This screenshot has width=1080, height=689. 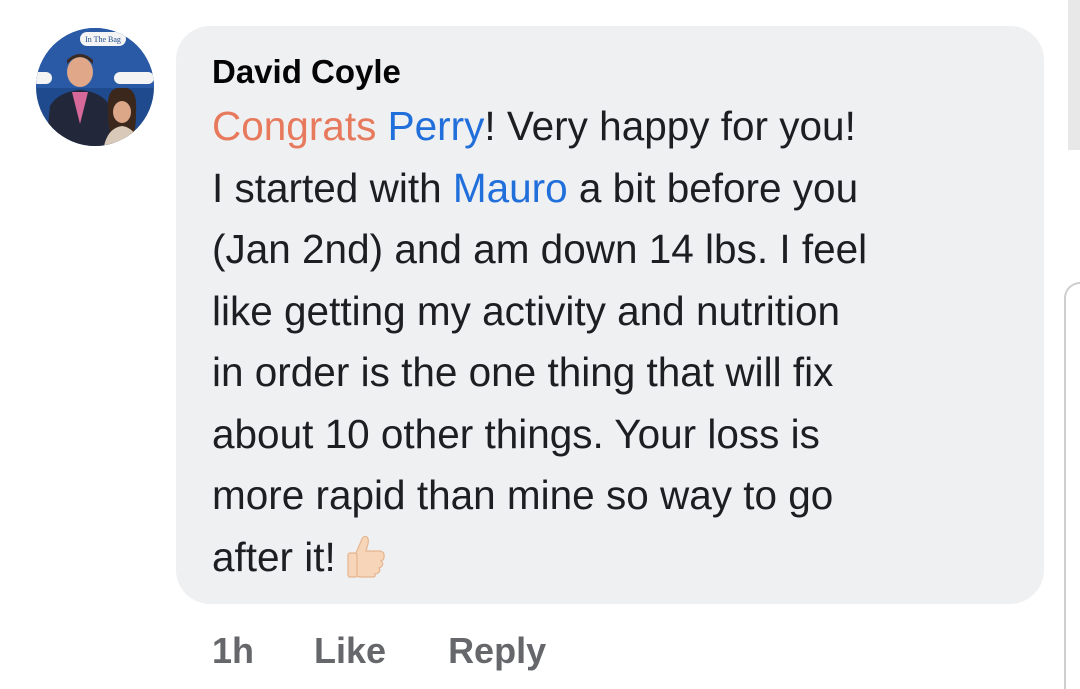 I want to click on comment-line-2-rest: a bit before you, so click(x=713, y=187).